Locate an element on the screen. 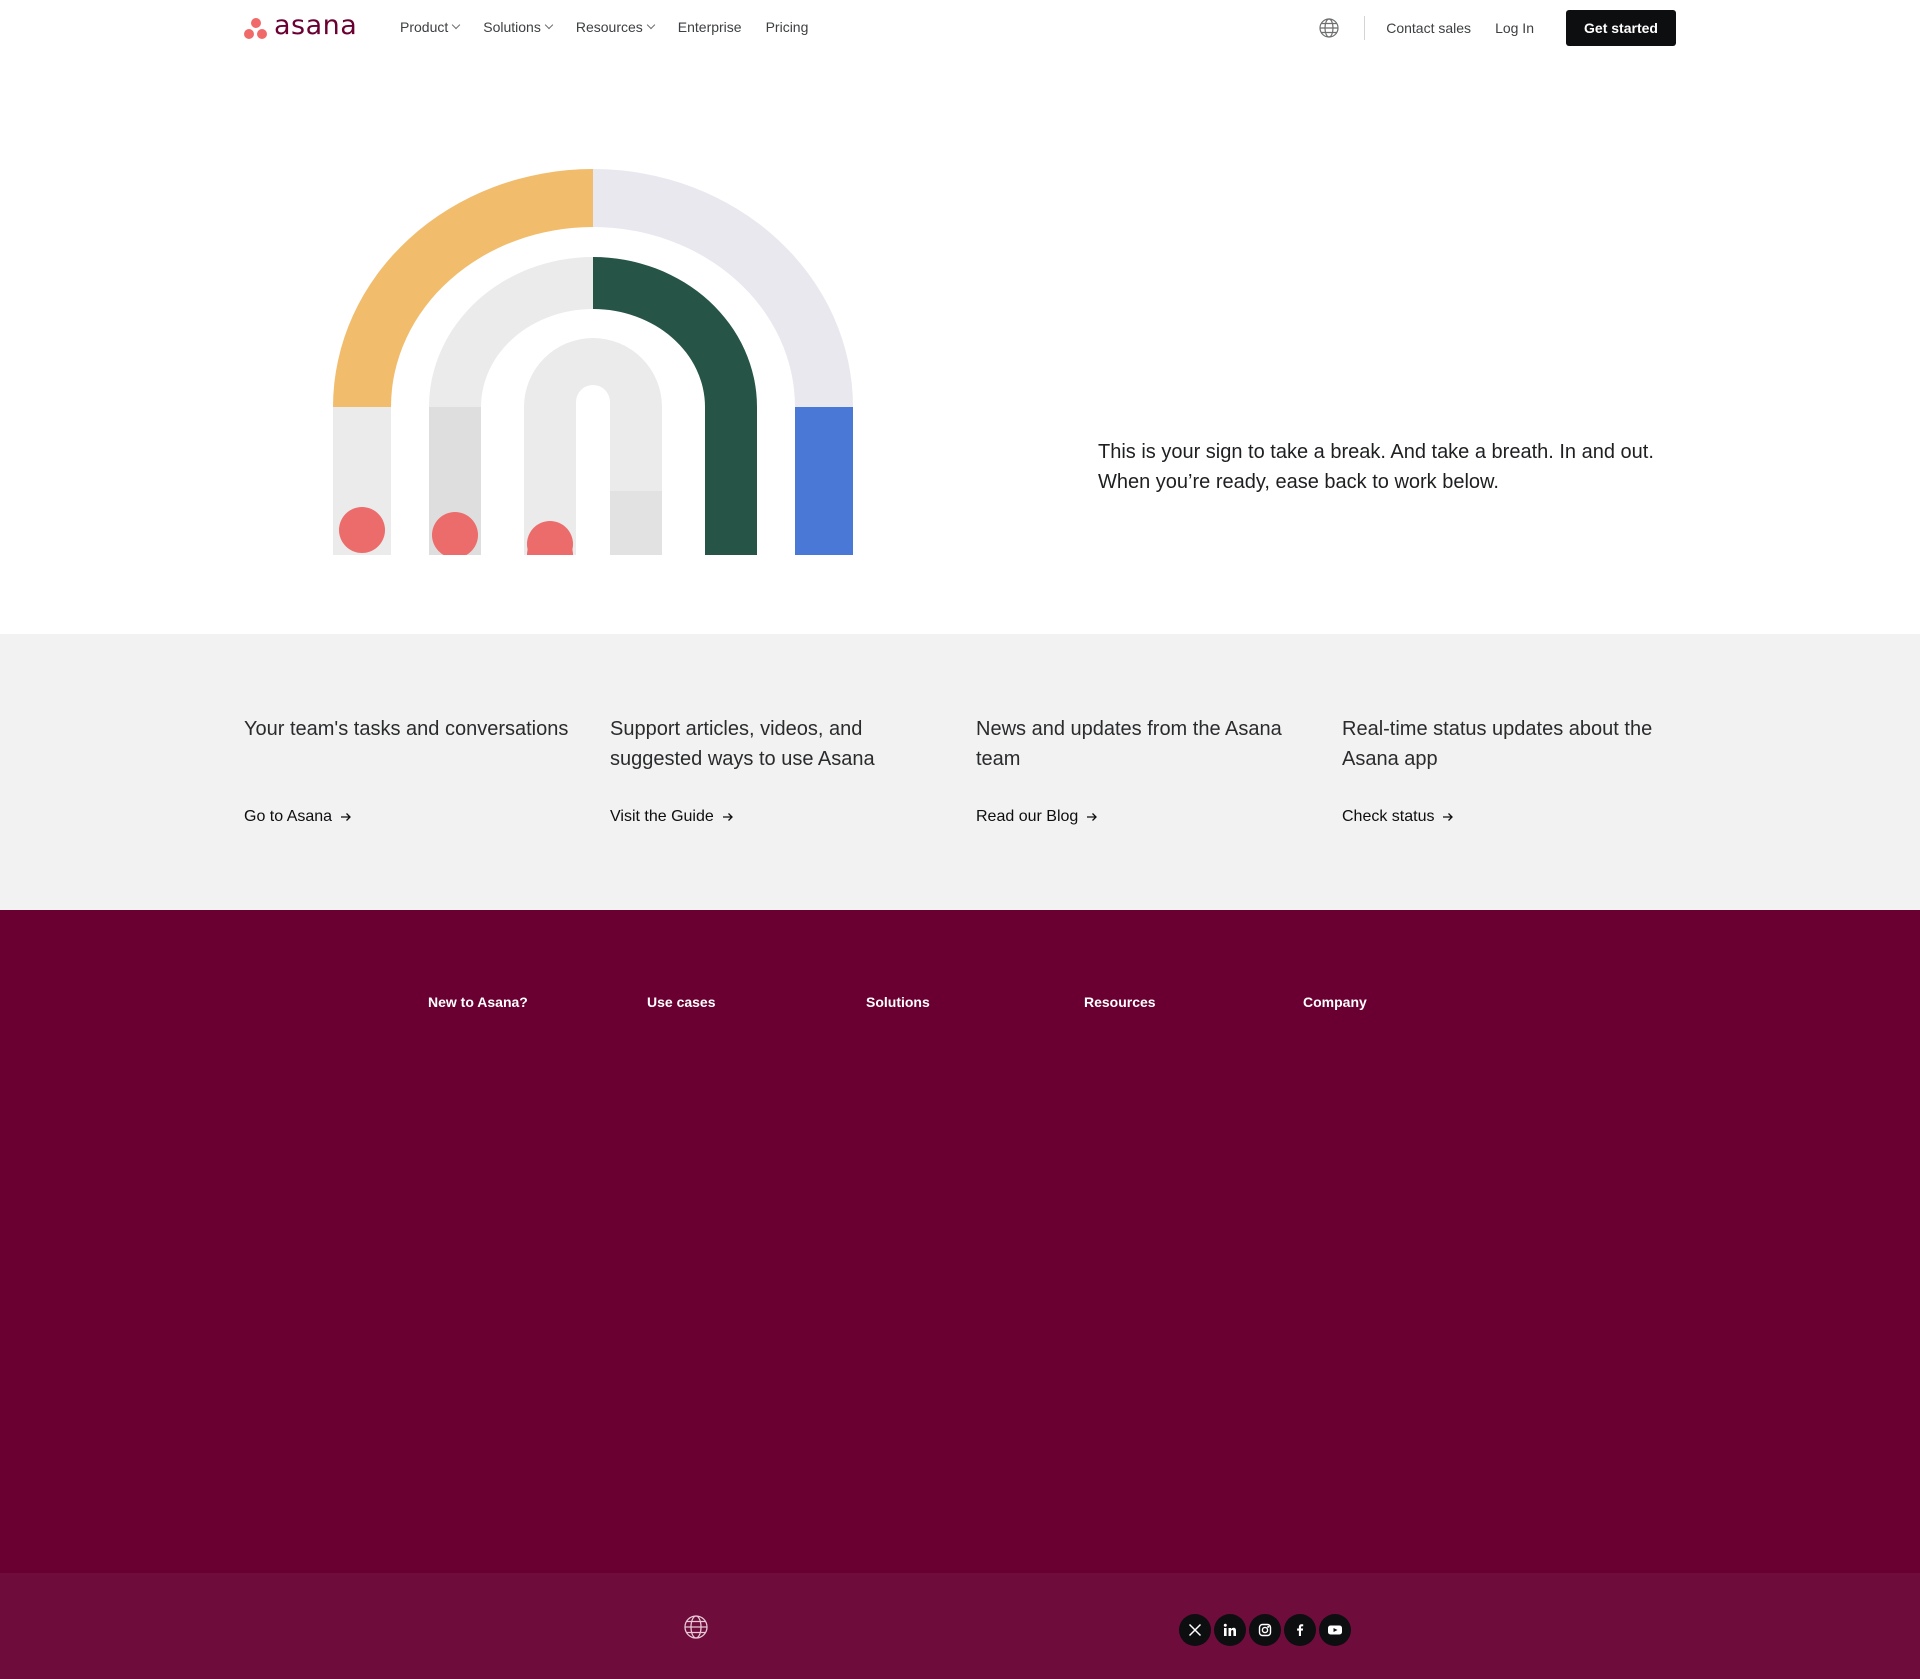  go-to-asana-link: Go to Asana is located at coordinates (298, 817).